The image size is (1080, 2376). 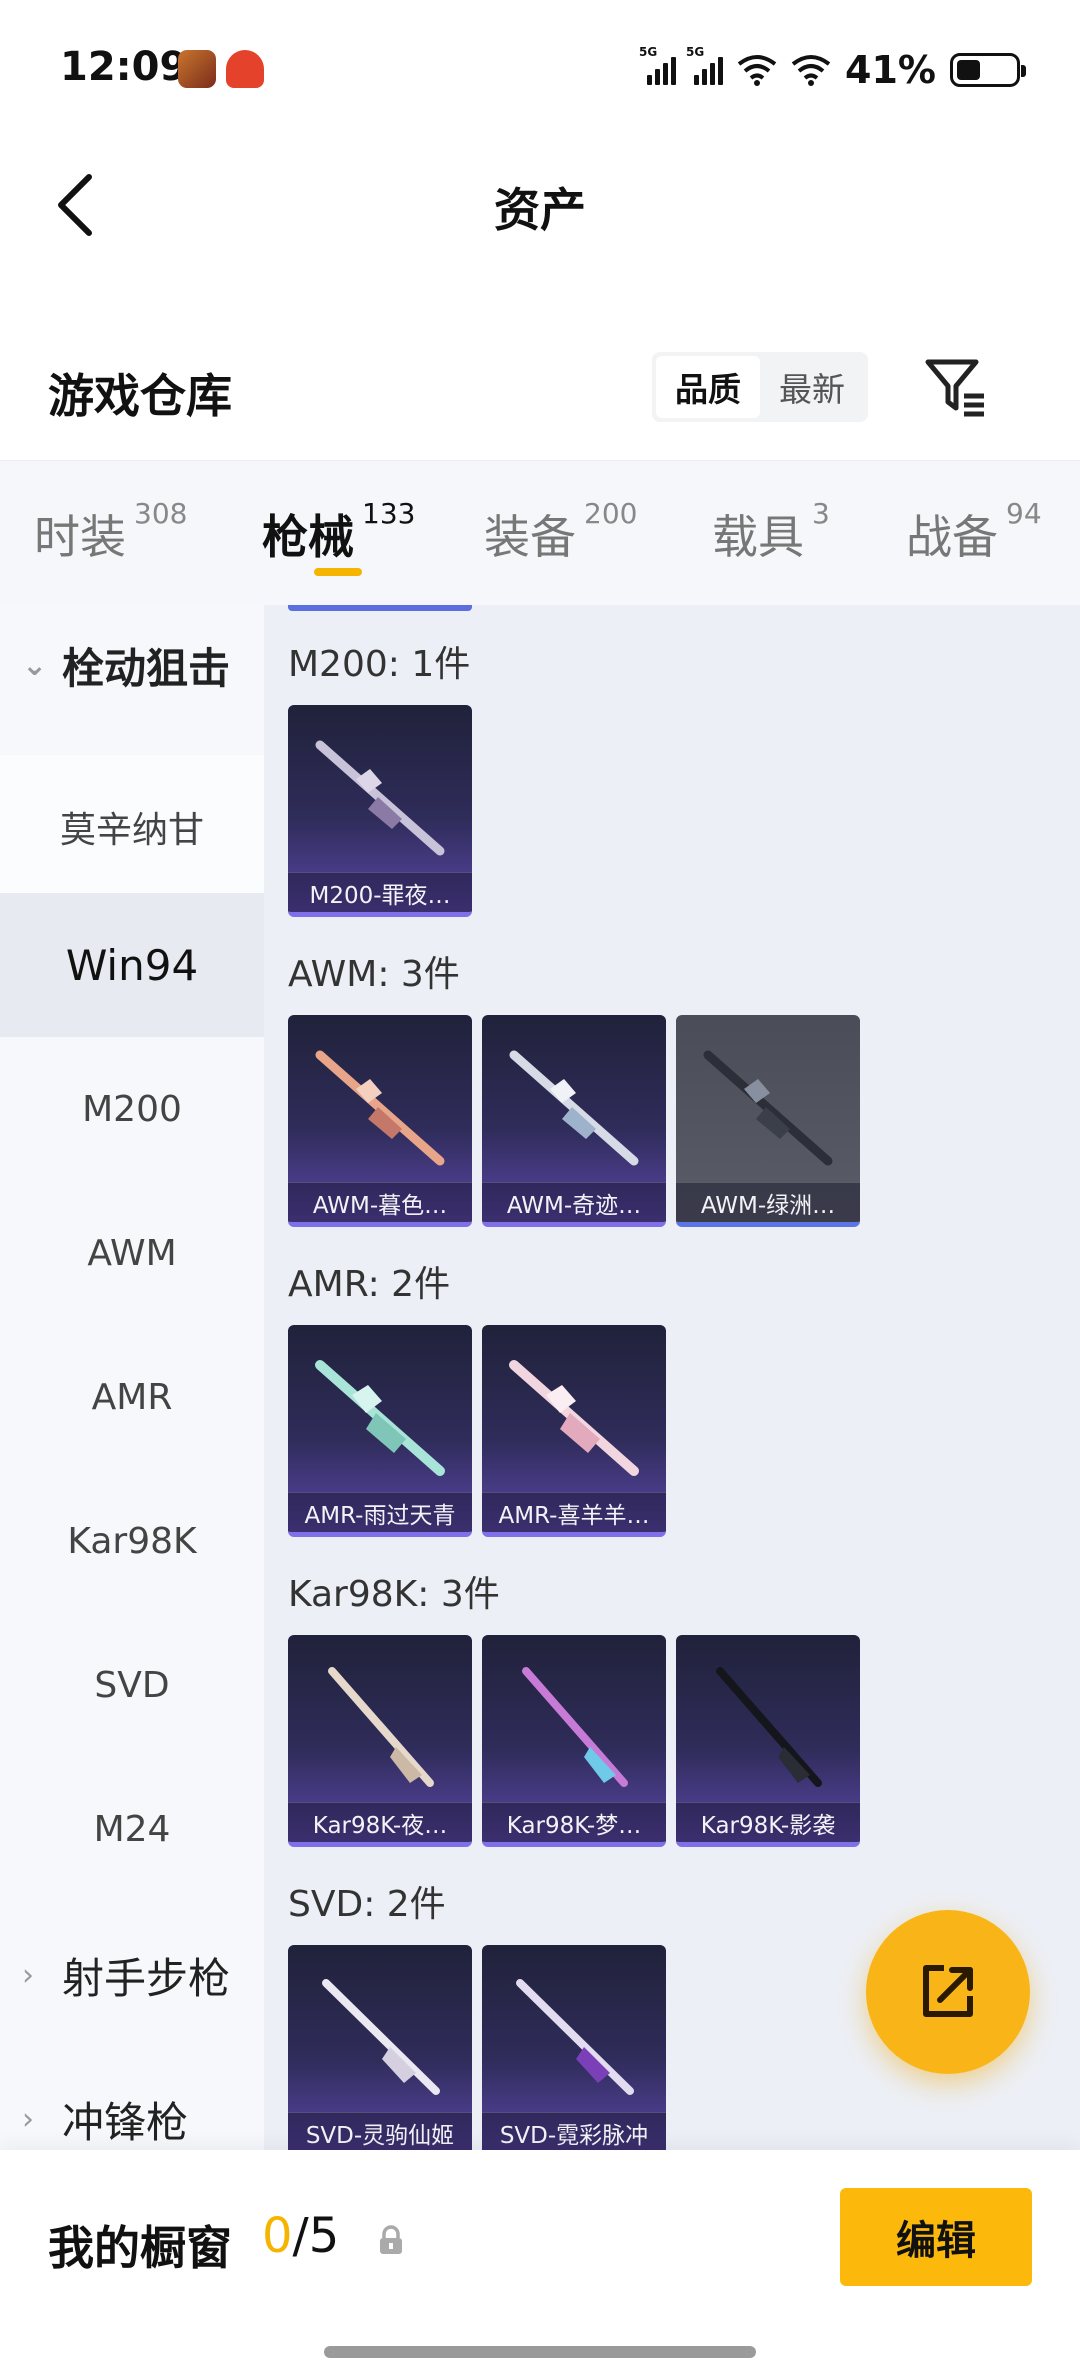 I want to click on skin-card: AMR-雨过天青, so click(x=380, y=1431).